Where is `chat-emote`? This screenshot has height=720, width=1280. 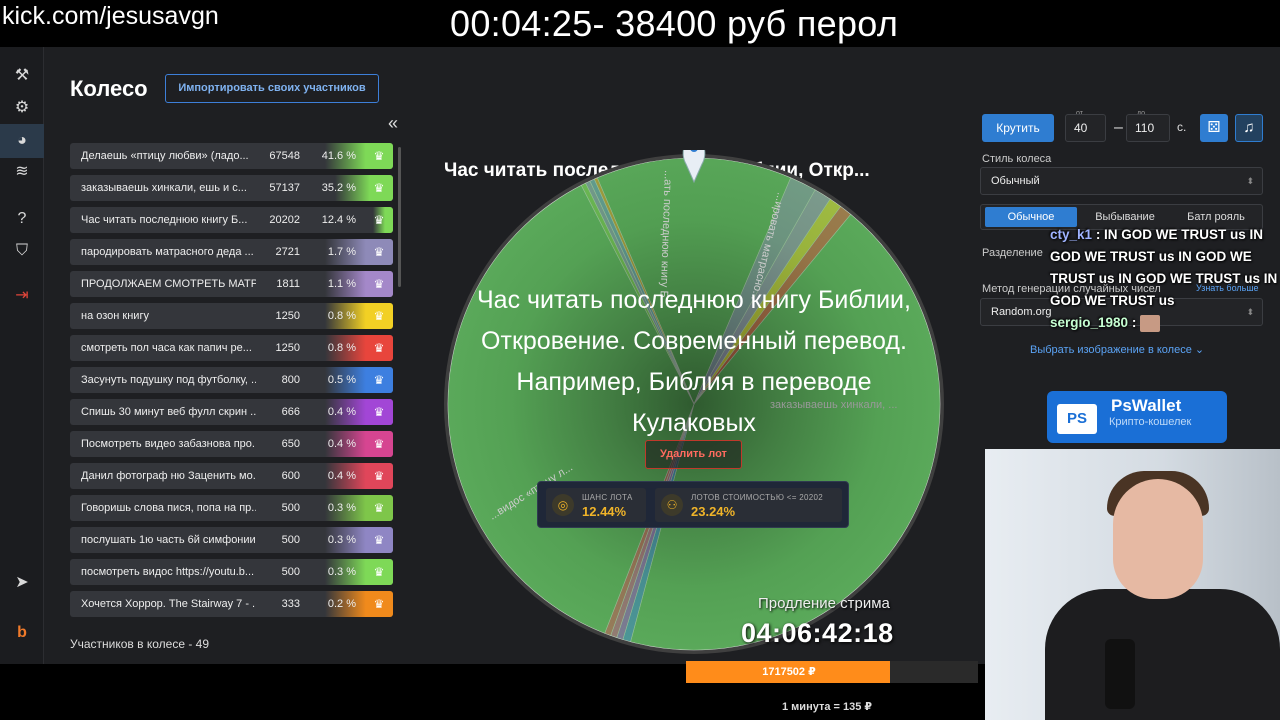 chat-emote is located at coordinates (1150, 323).